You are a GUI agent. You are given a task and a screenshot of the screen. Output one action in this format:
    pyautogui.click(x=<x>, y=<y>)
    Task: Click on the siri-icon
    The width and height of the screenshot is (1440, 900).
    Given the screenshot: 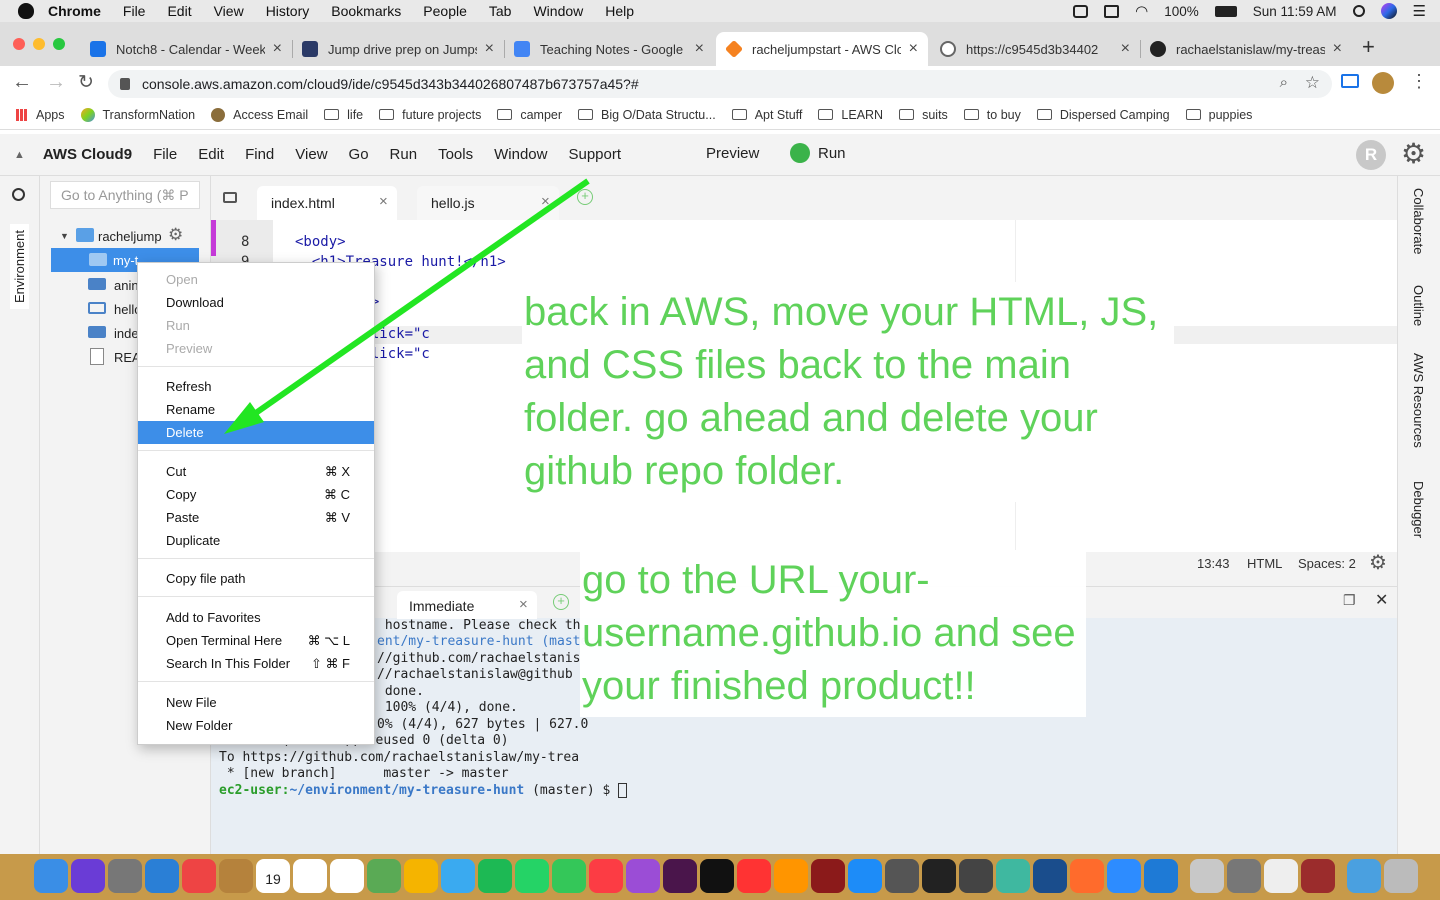 What is the action you would take?
    pyautogui.click(x=1388, y=11)
    